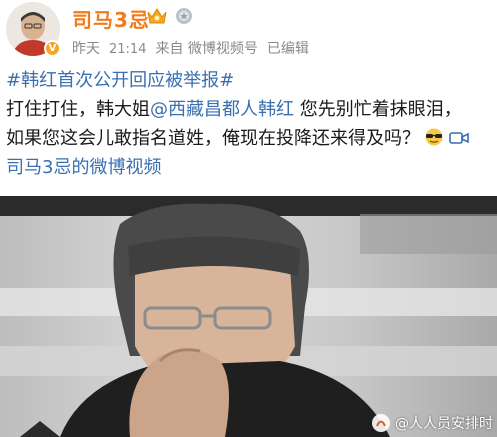 The image size is (497, 437). I want to click on post-text-line-1: 打住打住，韩大姐@西藏昌都人韩红 您先别忙着抹眼泪，, so click(250, 109).